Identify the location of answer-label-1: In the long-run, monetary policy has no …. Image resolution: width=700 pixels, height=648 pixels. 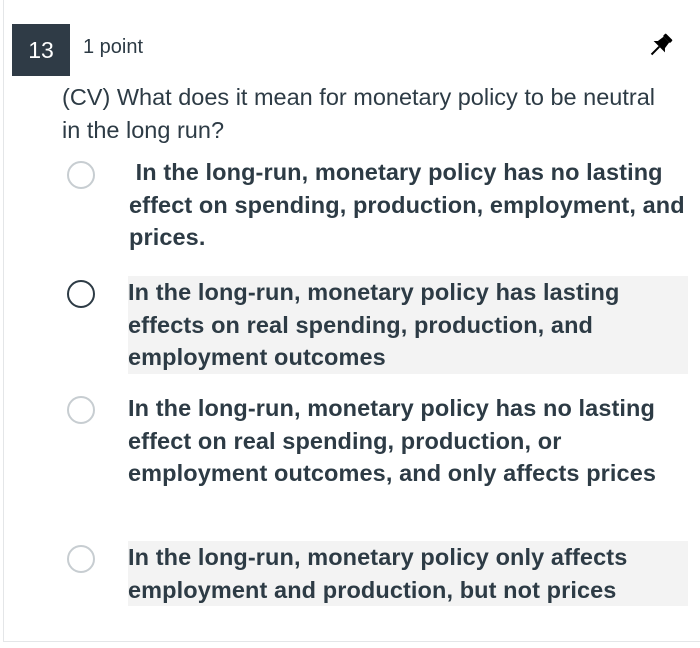
(410, 204).